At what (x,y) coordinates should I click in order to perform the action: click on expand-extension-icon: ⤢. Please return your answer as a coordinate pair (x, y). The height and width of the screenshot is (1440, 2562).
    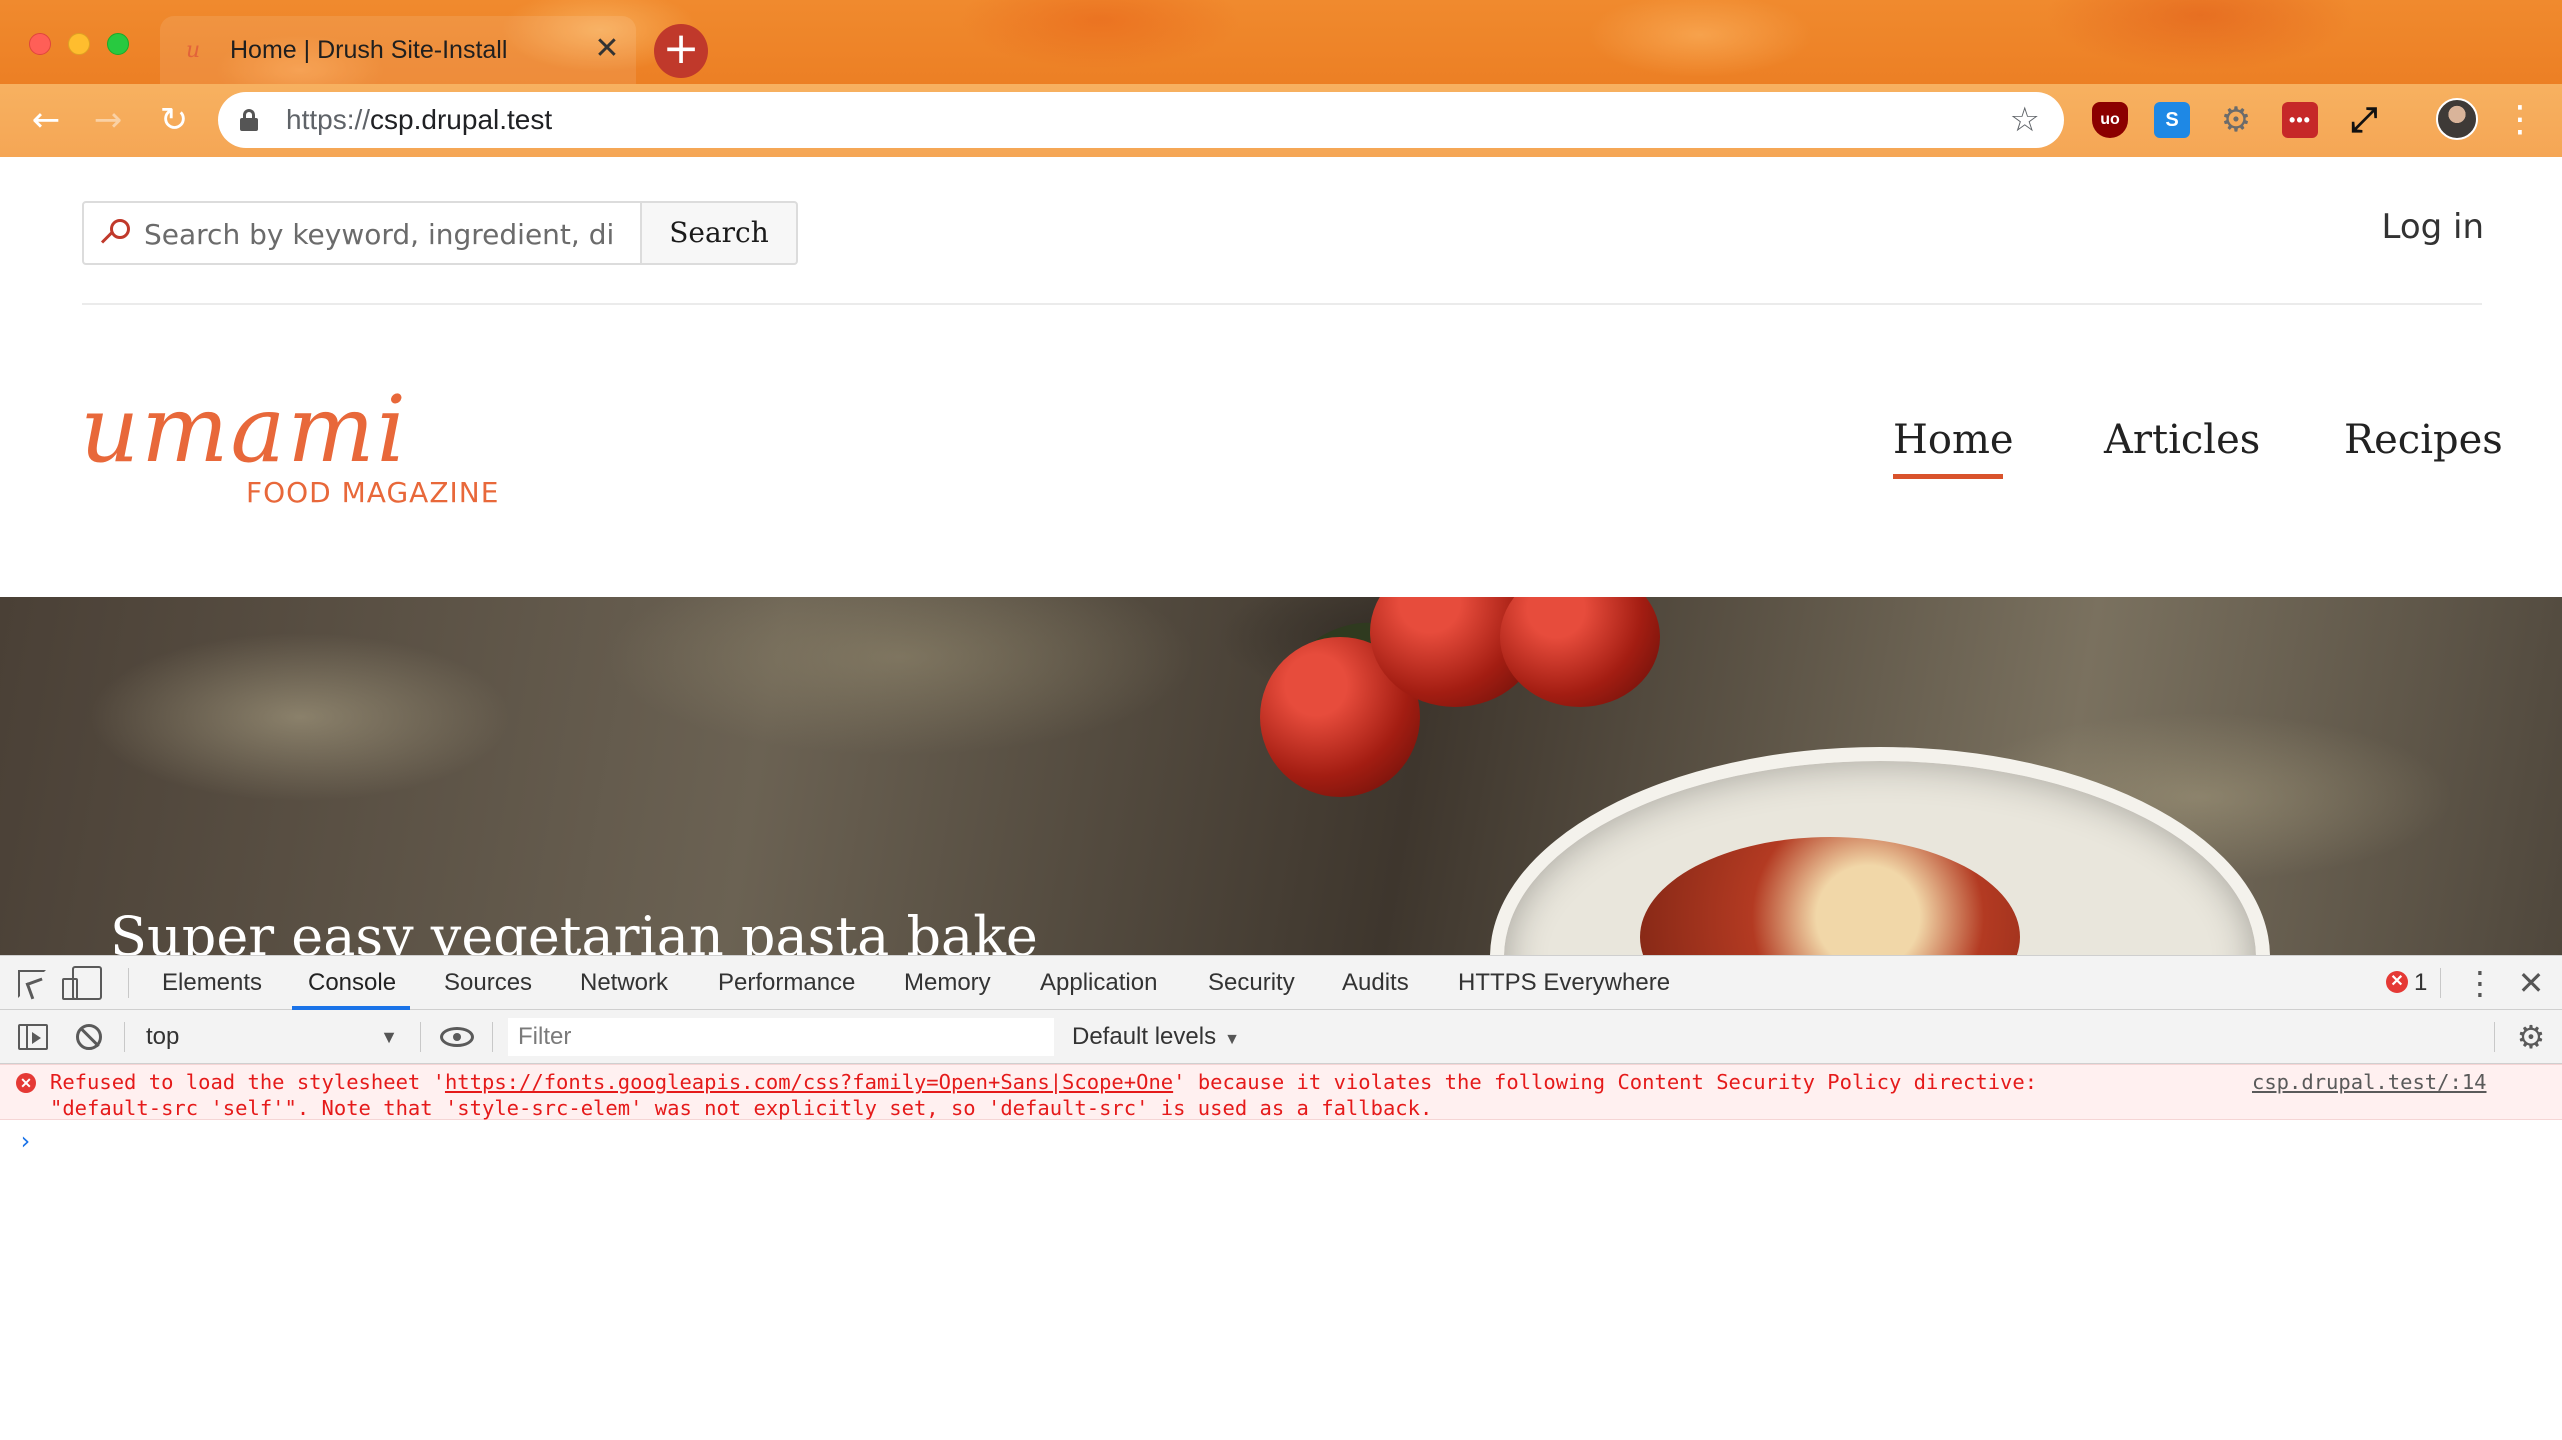
    Looking at the image, I should click on (2364, 120).